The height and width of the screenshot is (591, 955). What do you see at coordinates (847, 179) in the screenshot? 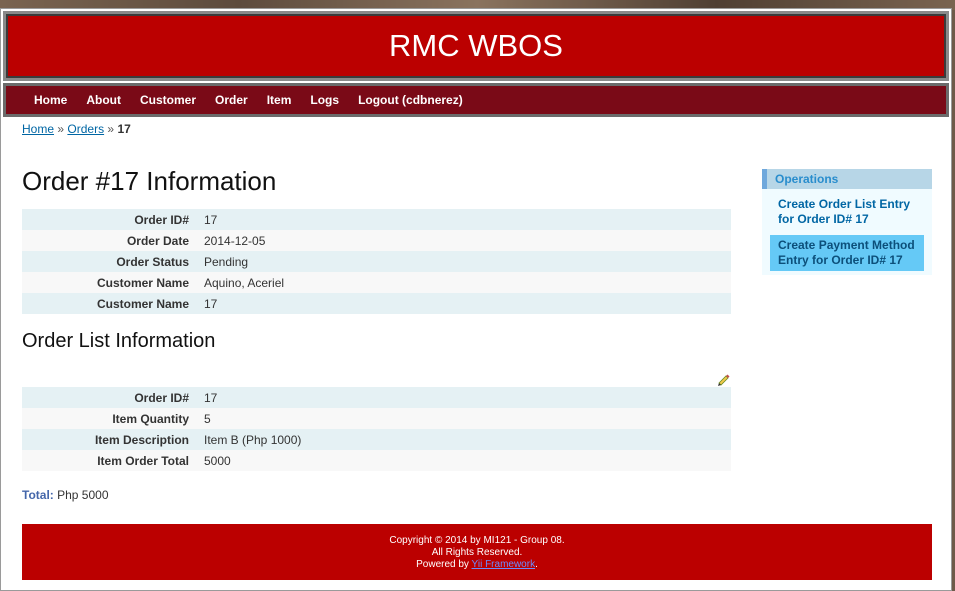
I see `operations-title: Operations` at bounding box center [847, 179].